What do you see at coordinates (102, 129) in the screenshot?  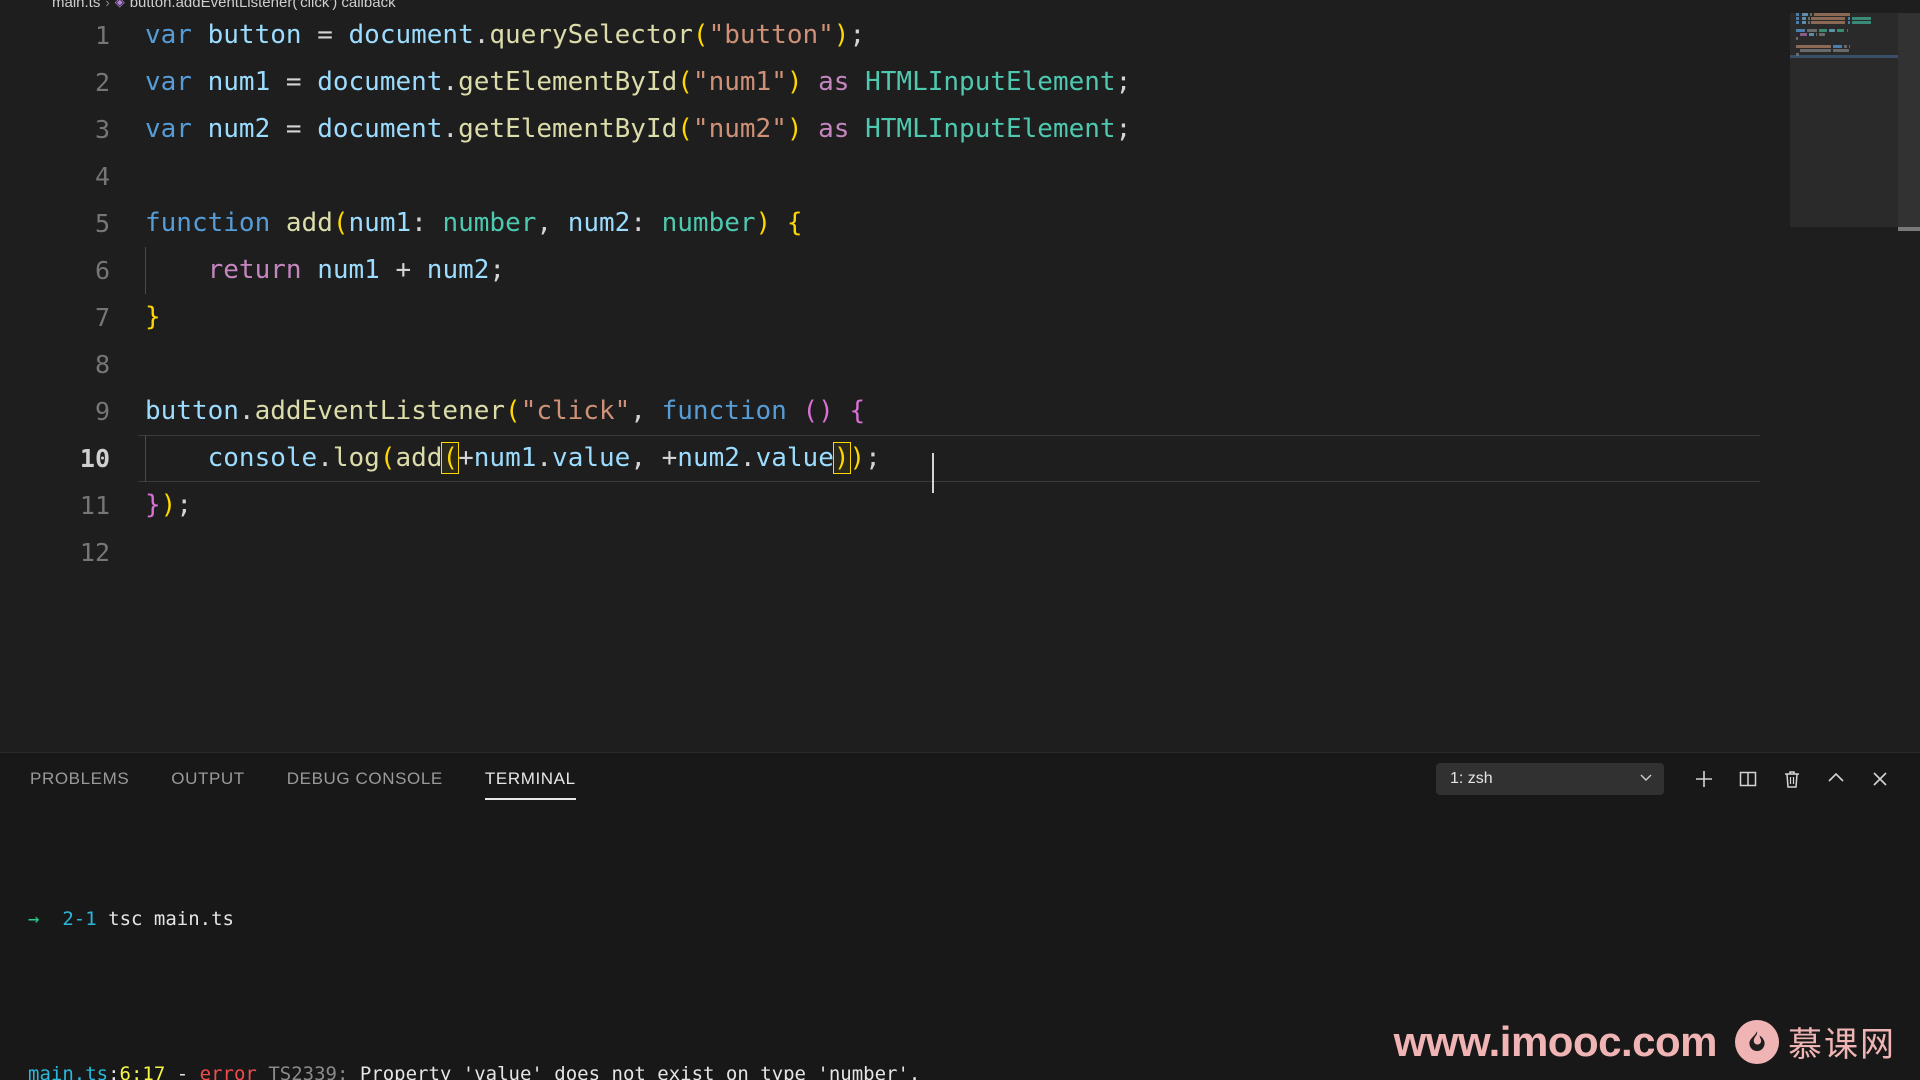 I see `line-number: 3` at bounding box center [102, 129].